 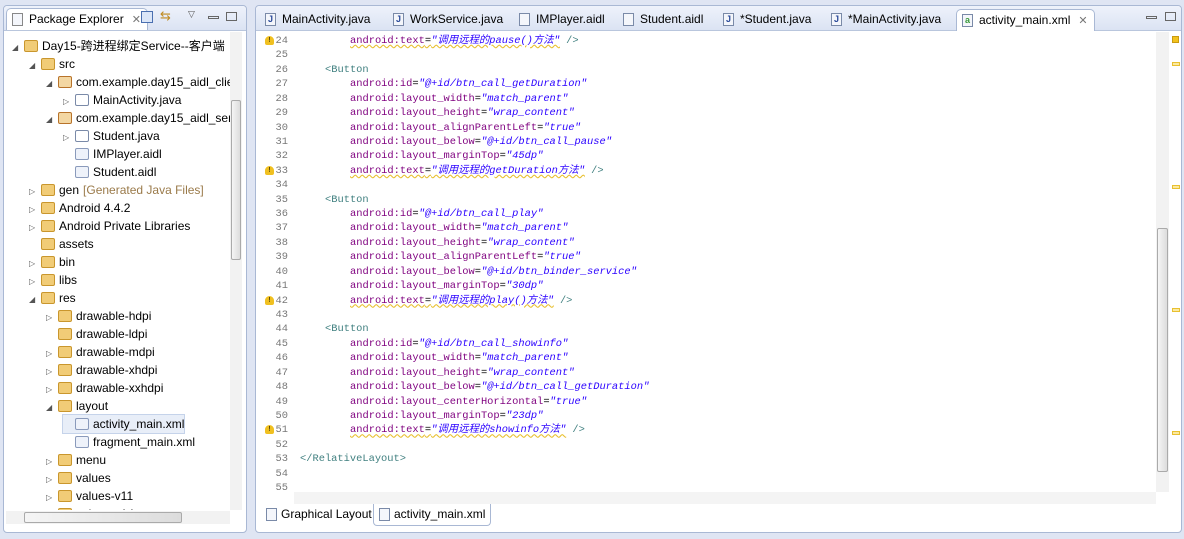 What do you see at coordinates (381, 343) in the screenshot?
I see `code-token: android:id` at bounding box center [381, 343].